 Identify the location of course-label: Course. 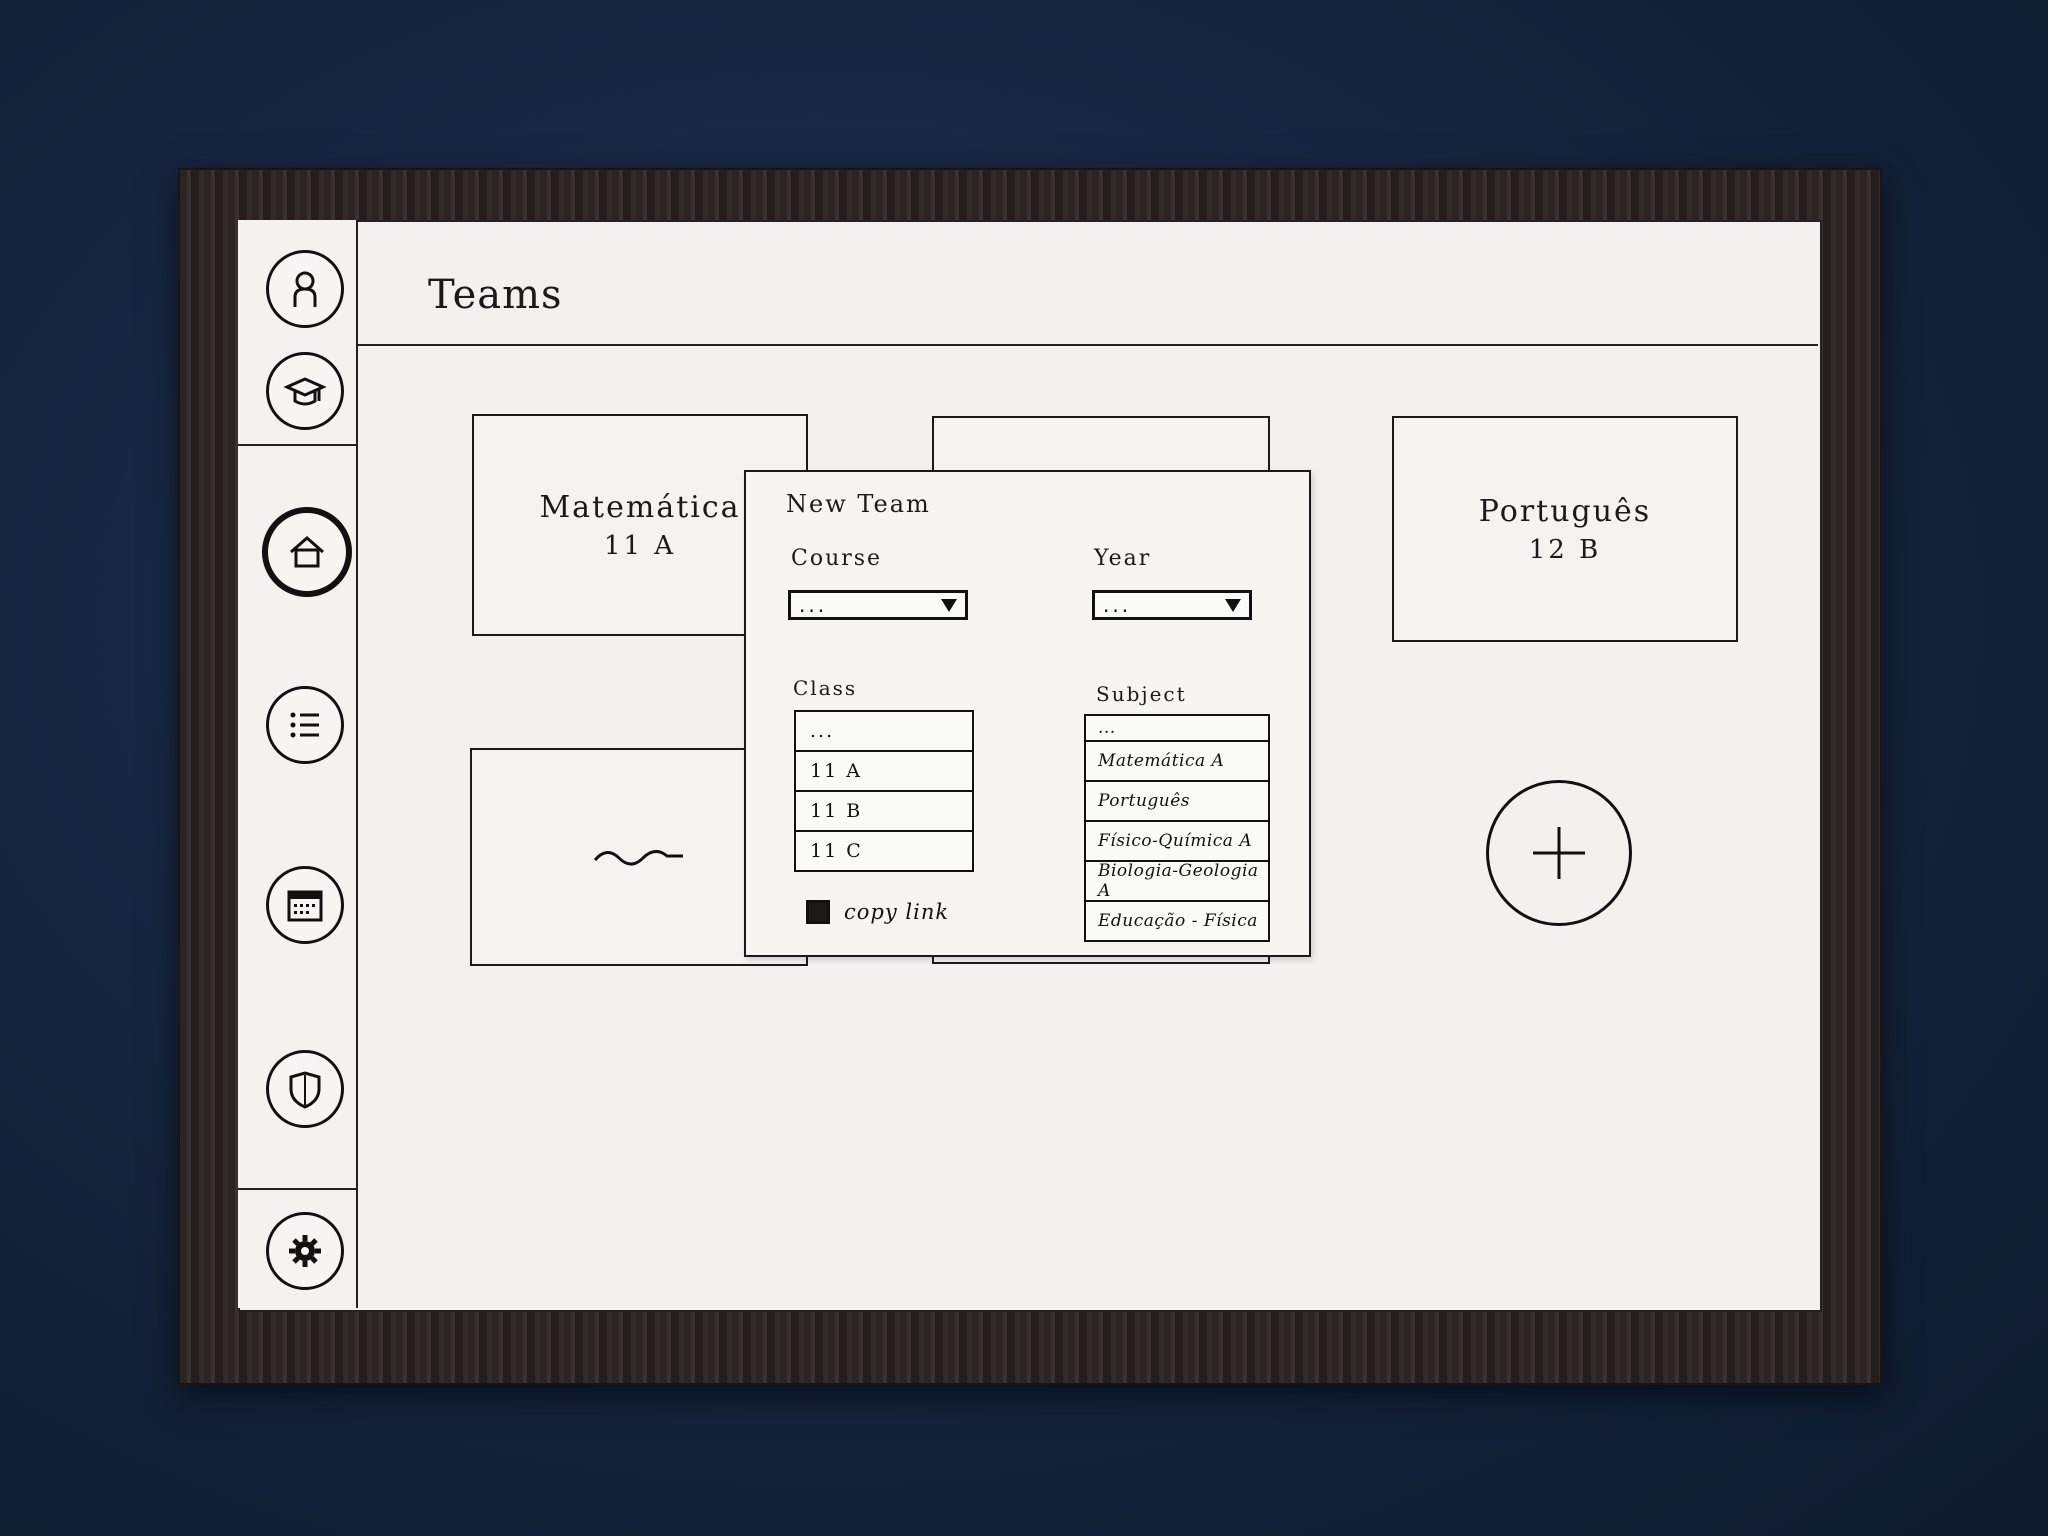
(837, 558).